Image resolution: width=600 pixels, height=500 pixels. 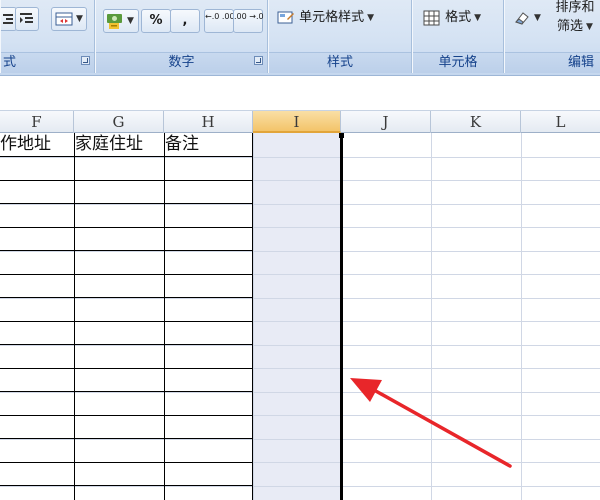 I want to click on currency-format-button: ▼, so click(x=121, y=21).